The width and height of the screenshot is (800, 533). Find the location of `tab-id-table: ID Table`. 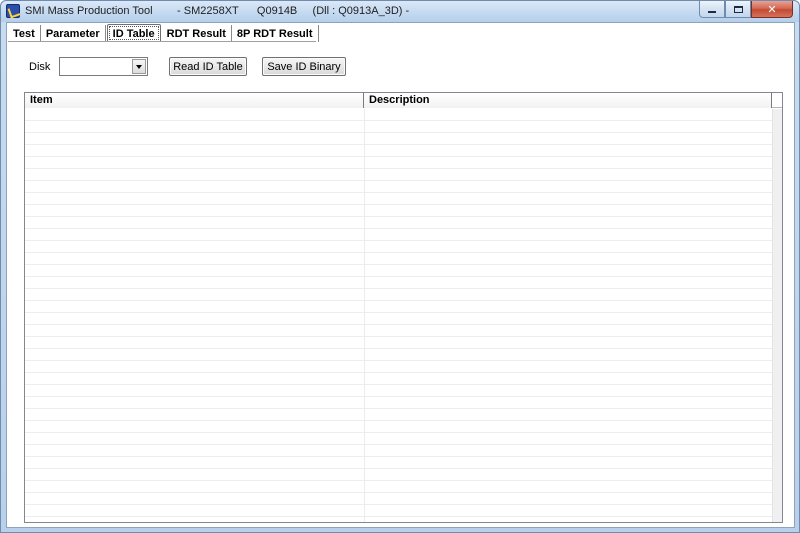

tab-id-table: ID Table is located at coordinates (133, 33).